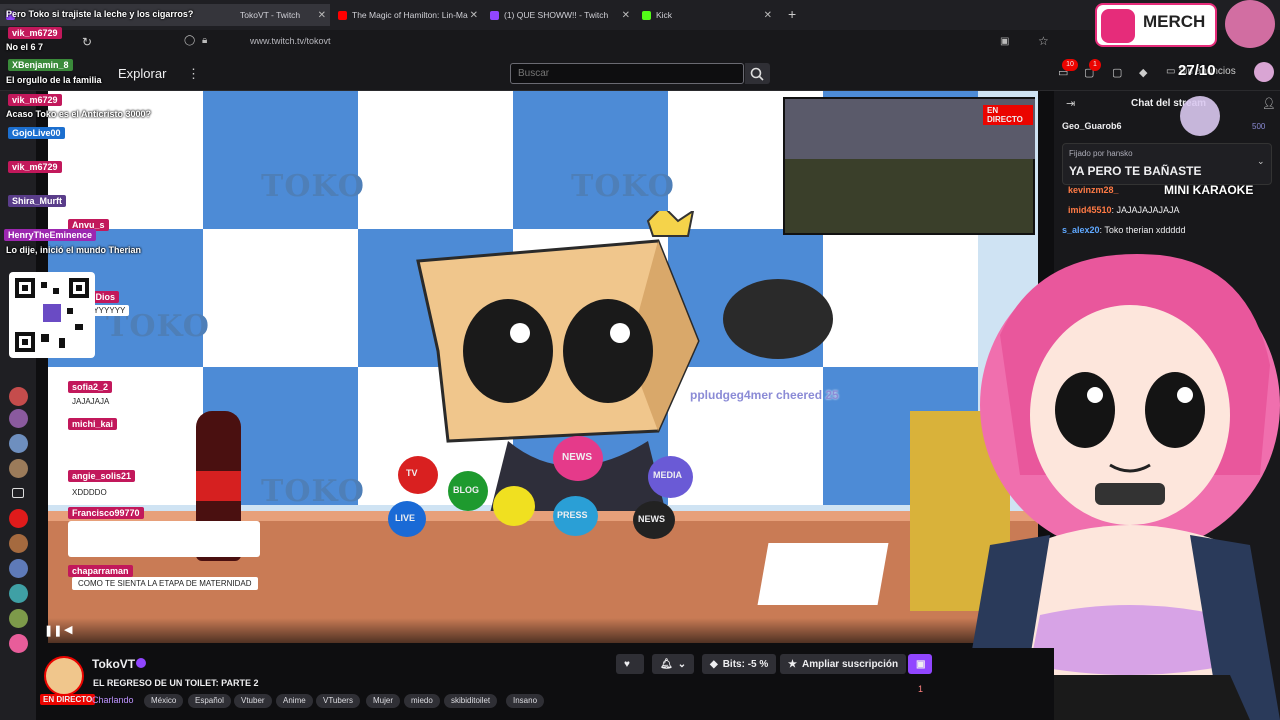 Image resolution: width=1280 pixels, height=720 pixels. Describe the element at coordinates (209, 701) in the screenshot. I see `tag: Español` at that location.